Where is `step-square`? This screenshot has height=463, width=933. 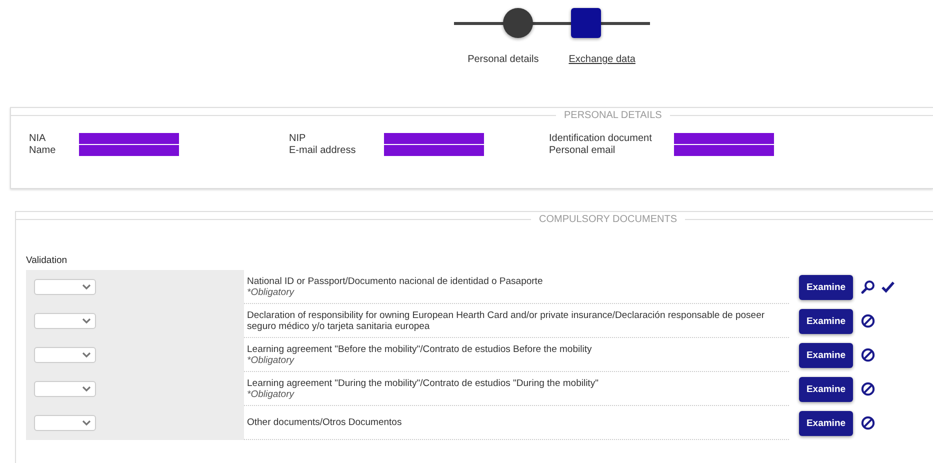 step-square is located at coordinates (585, 23).